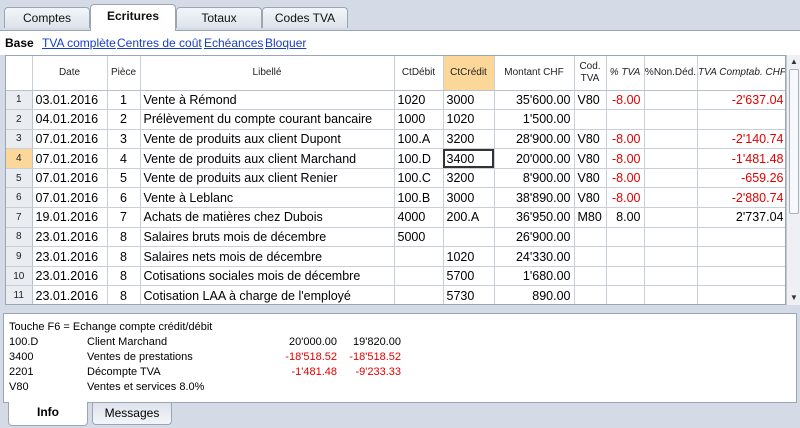  Describe the element at coordinates (124, 198) in the screenshot. I see `cell-piece: 6` at that location.